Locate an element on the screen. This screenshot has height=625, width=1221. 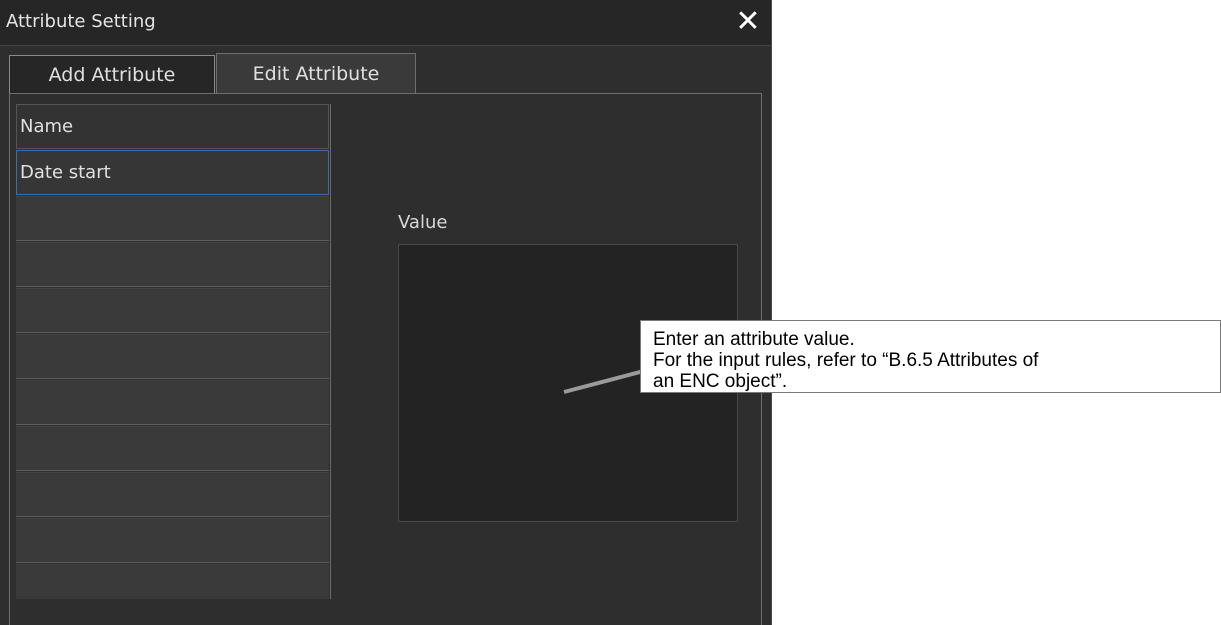
tab-edit-attribute: Edit Attribute is located at coordinates (316, 73).